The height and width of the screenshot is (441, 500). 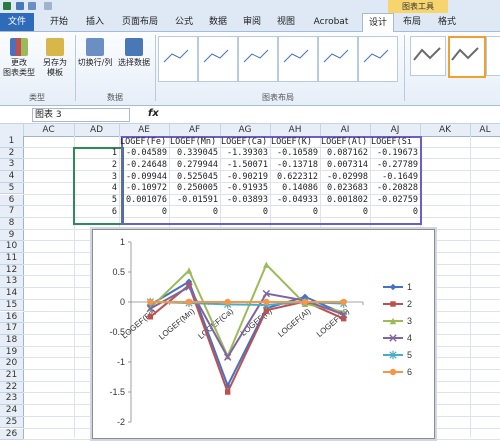 What do you see at coordinates (95, 212) in the screenshot?
I see `row-label-cell: 6` at bounding box center [95, 212].